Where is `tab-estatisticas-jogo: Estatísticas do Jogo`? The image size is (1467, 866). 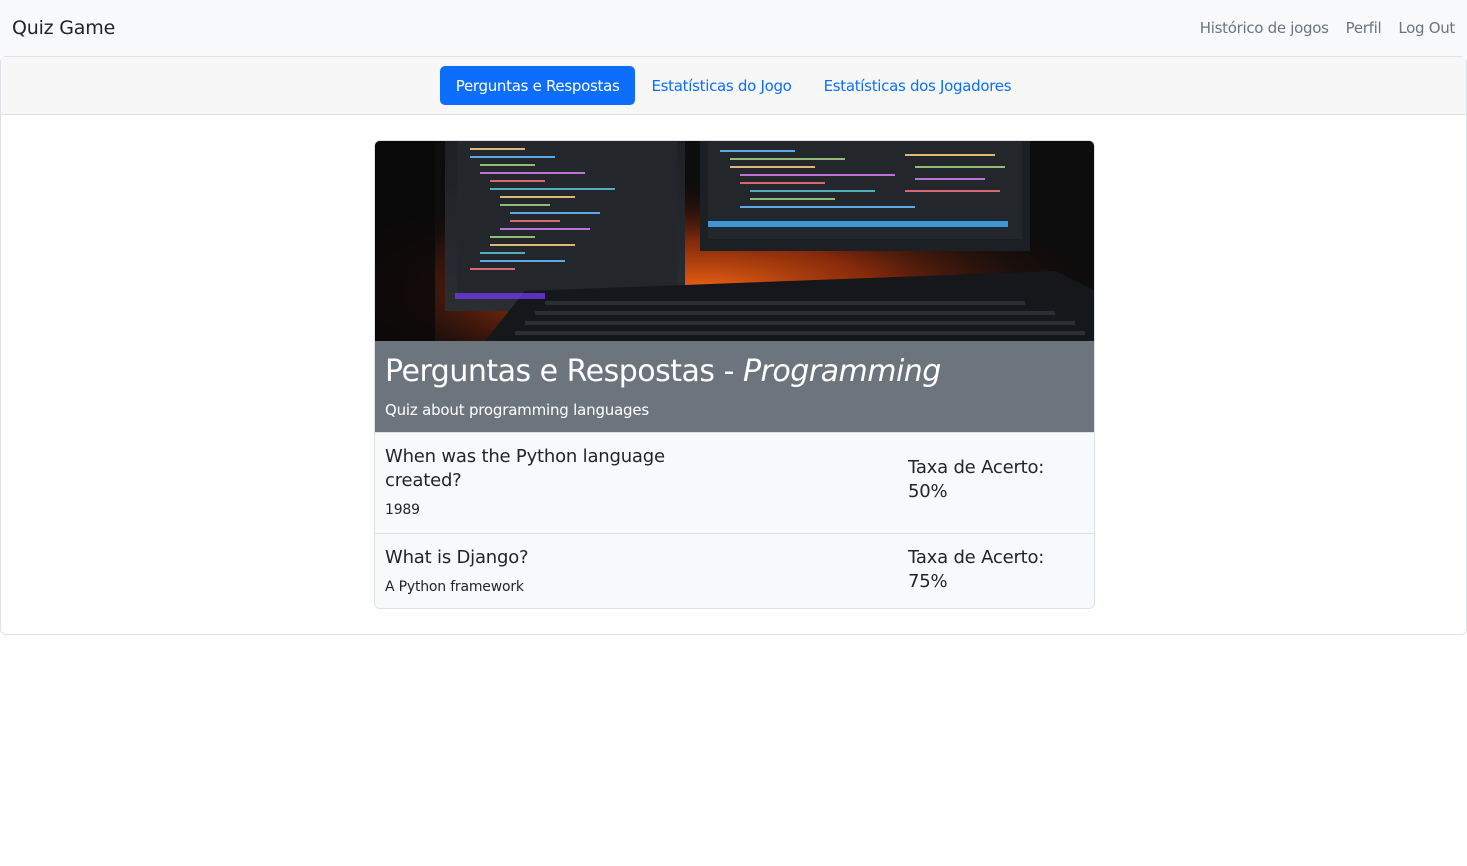
tab-estatisticas-jogo: Estatísticas do Jogo is located at coordinates (721, 85).